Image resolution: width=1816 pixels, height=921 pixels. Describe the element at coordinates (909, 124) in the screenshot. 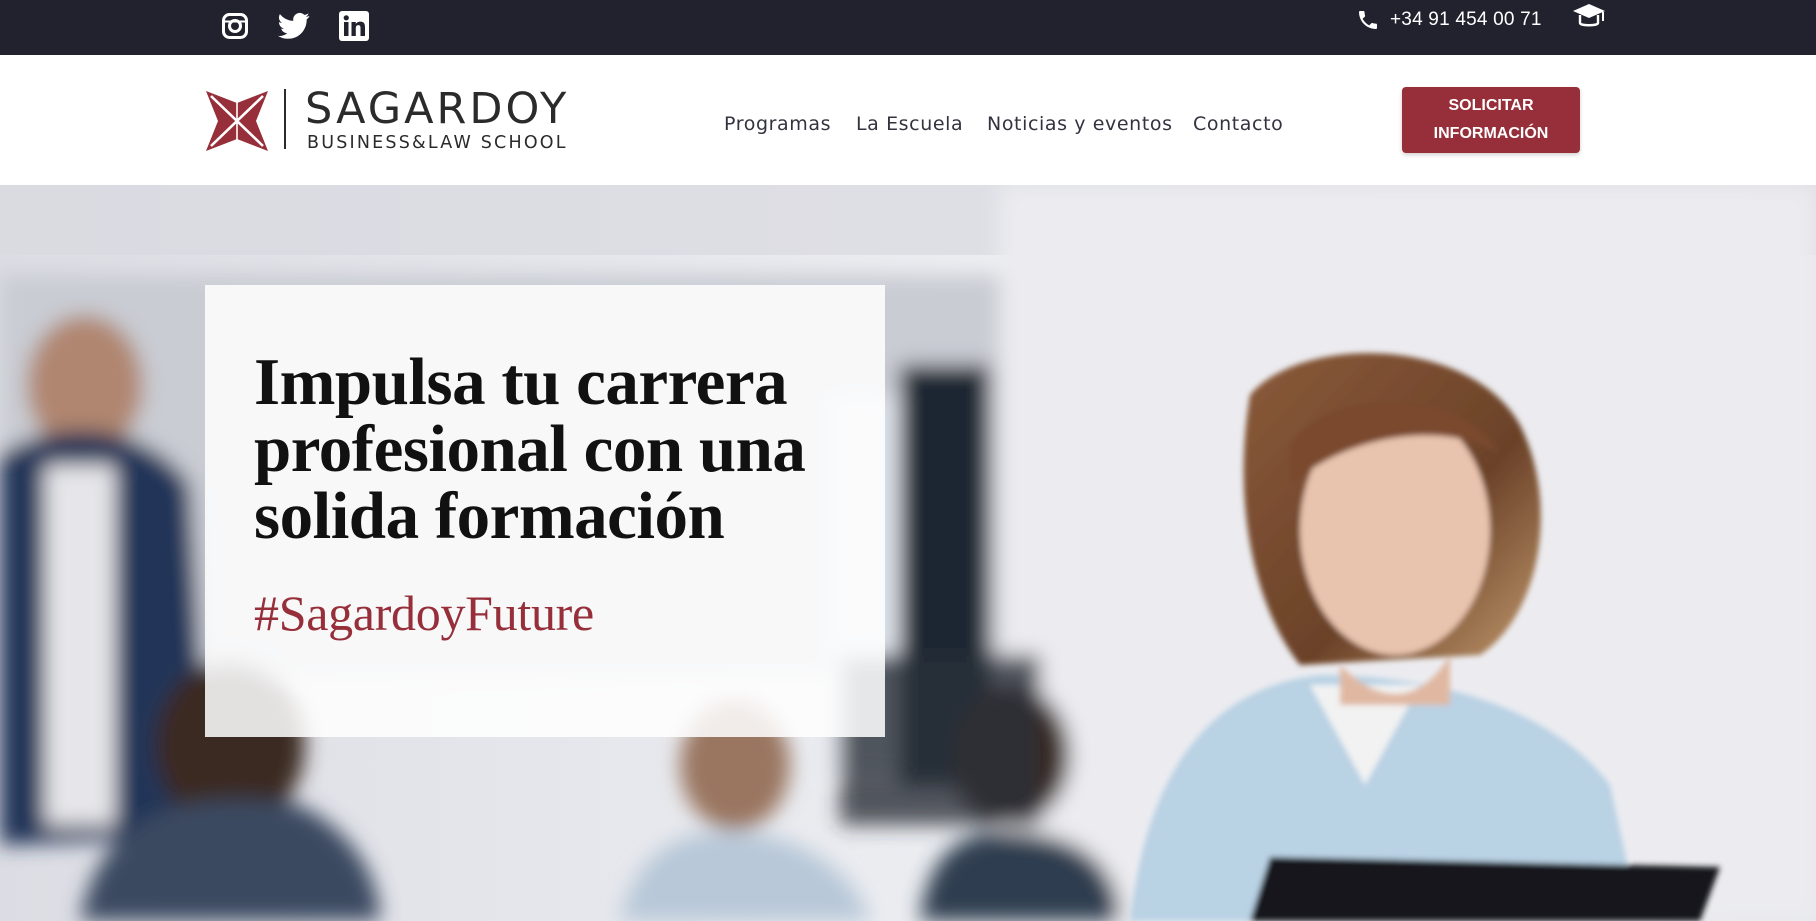

I see `nav-item-la-escuela: La Escuela` at that location.